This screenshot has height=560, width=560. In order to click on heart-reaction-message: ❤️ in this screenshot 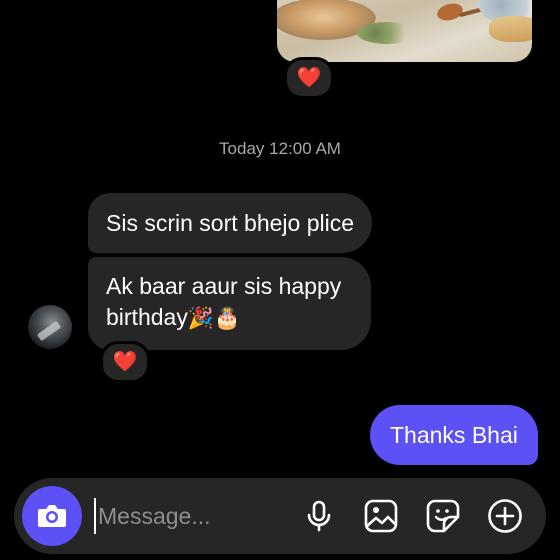, I will do `click(125, 362)`.